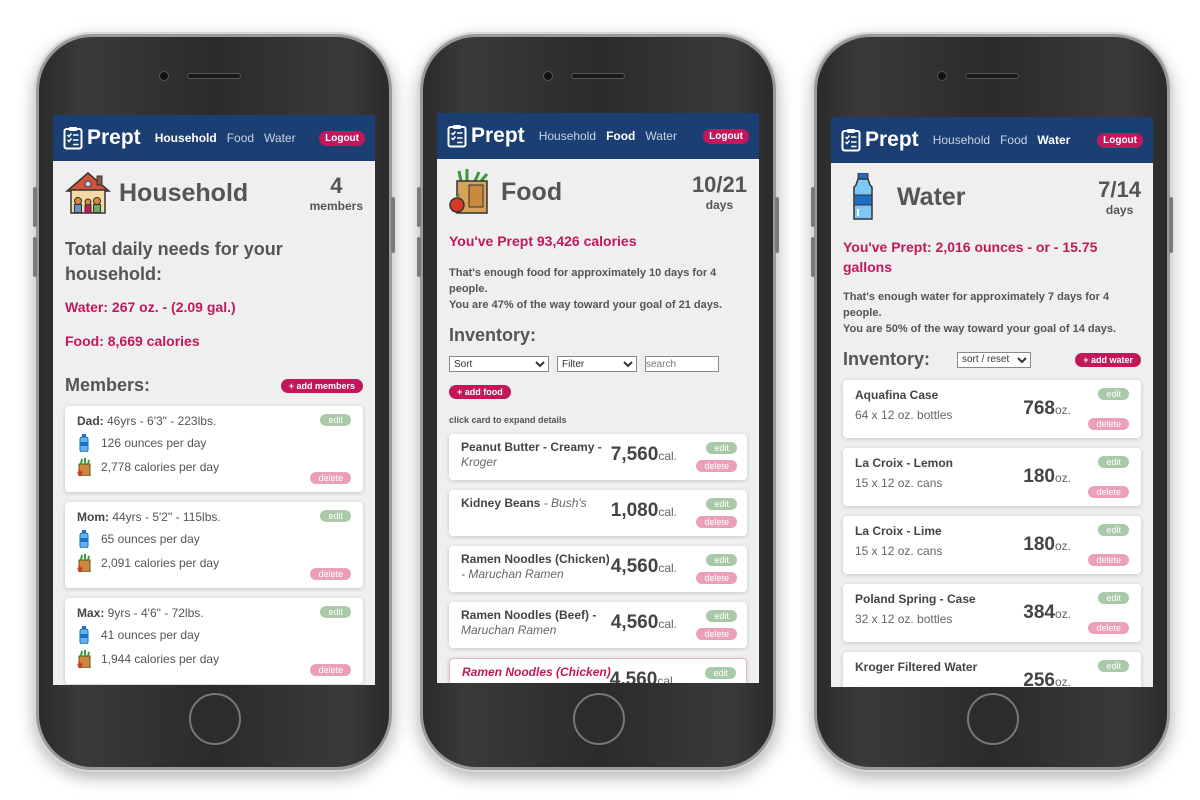 The height and width of the screenshot is (800, 1200). Describe the element at coordinates (1119, 210) in the screenshot. I see `days-label: days` at that location.